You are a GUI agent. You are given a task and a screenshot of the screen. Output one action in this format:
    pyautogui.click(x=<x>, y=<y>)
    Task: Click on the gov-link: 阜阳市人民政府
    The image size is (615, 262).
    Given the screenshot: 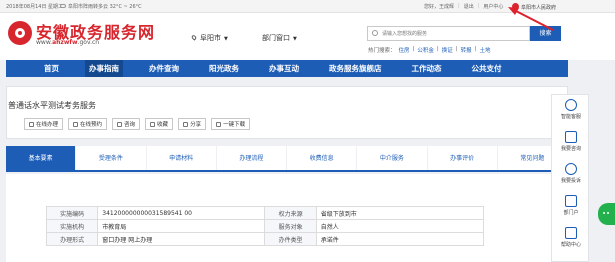 What is the action you would take?
    pyautogui.click(x=534, y=7)
    